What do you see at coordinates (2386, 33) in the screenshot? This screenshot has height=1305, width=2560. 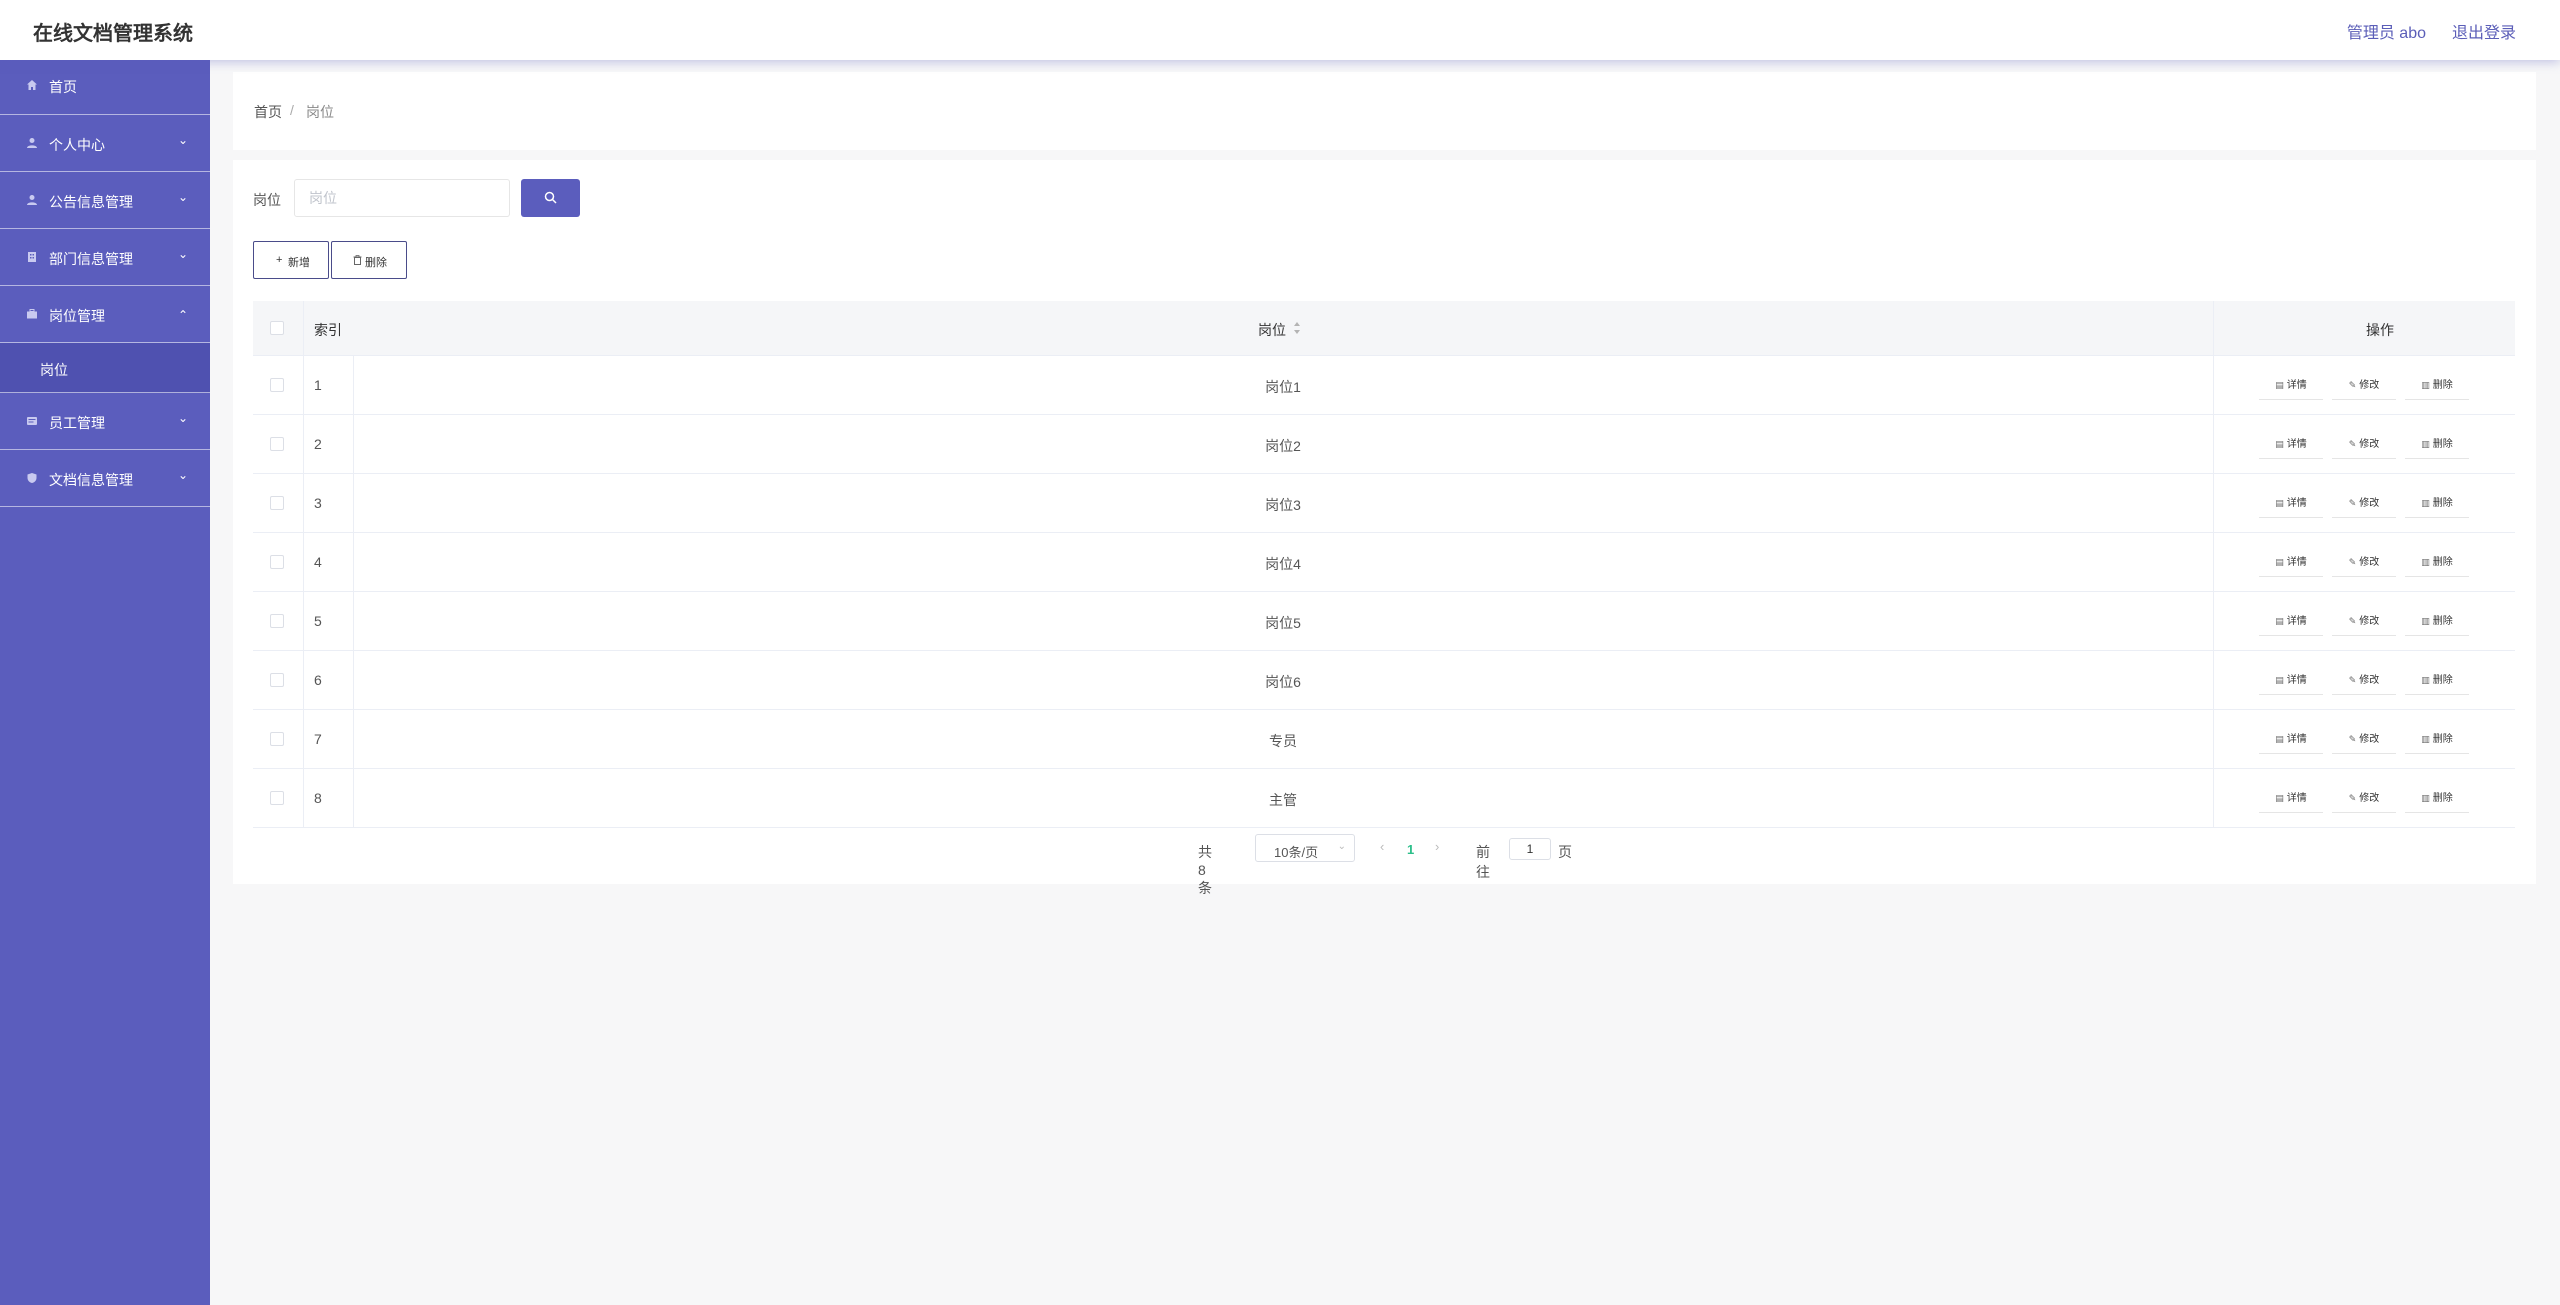 I see `current-user: 管理员 abo` at bounding box center [2386, 33].